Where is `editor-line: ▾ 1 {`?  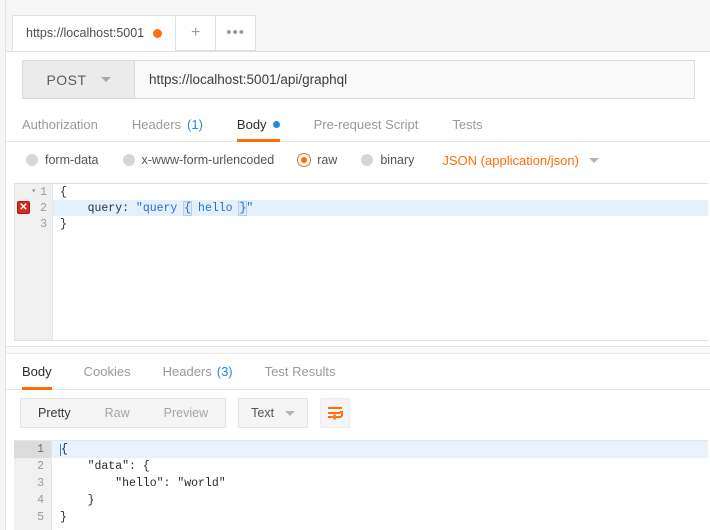 editor-line: ▾ 1 { is located at coordinates (361, 192).